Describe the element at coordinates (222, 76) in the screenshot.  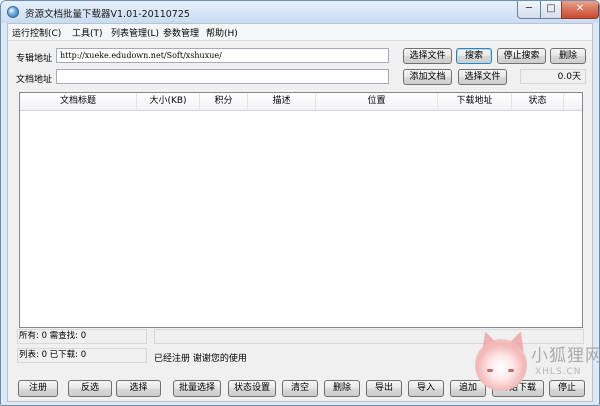
I see `doc-url-input` at that location.